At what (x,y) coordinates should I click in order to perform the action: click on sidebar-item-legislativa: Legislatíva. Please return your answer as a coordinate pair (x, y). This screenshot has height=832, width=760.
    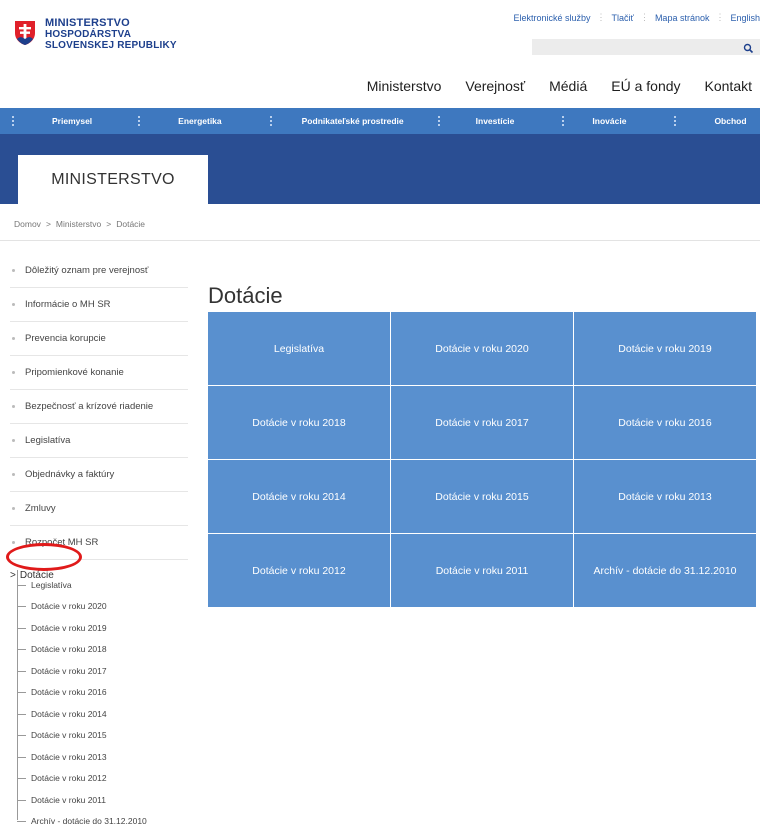
    Looking at the image, I should click on (99, 441).